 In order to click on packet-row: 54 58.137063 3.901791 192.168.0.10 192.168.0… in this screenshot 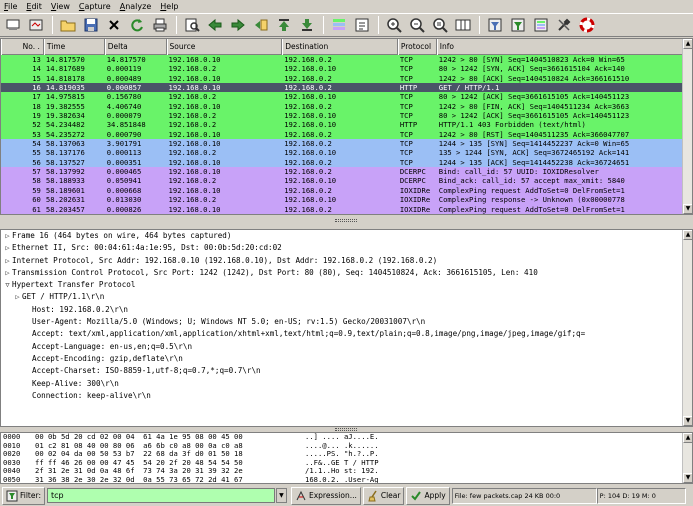, I will do `click(346, 144)`.